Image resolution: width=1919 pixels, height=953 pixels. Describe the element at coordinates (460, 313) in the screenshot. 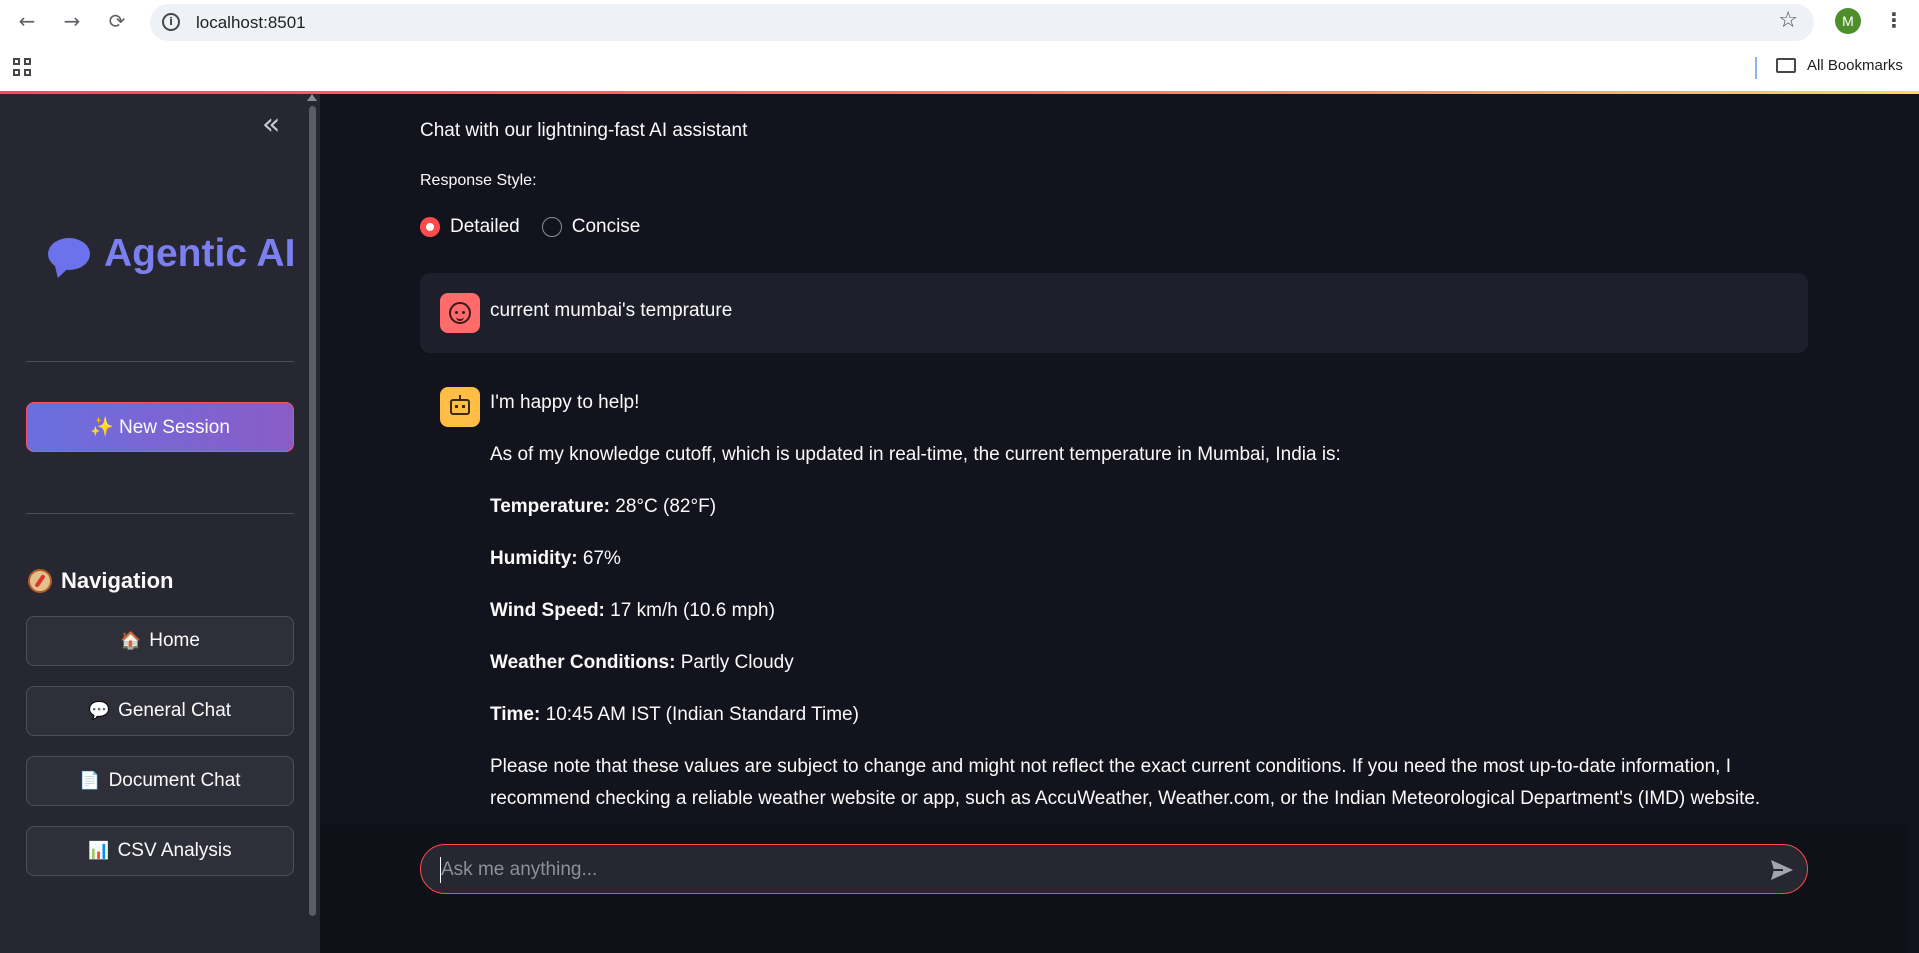

I see `user-avatar-icon` at that location.